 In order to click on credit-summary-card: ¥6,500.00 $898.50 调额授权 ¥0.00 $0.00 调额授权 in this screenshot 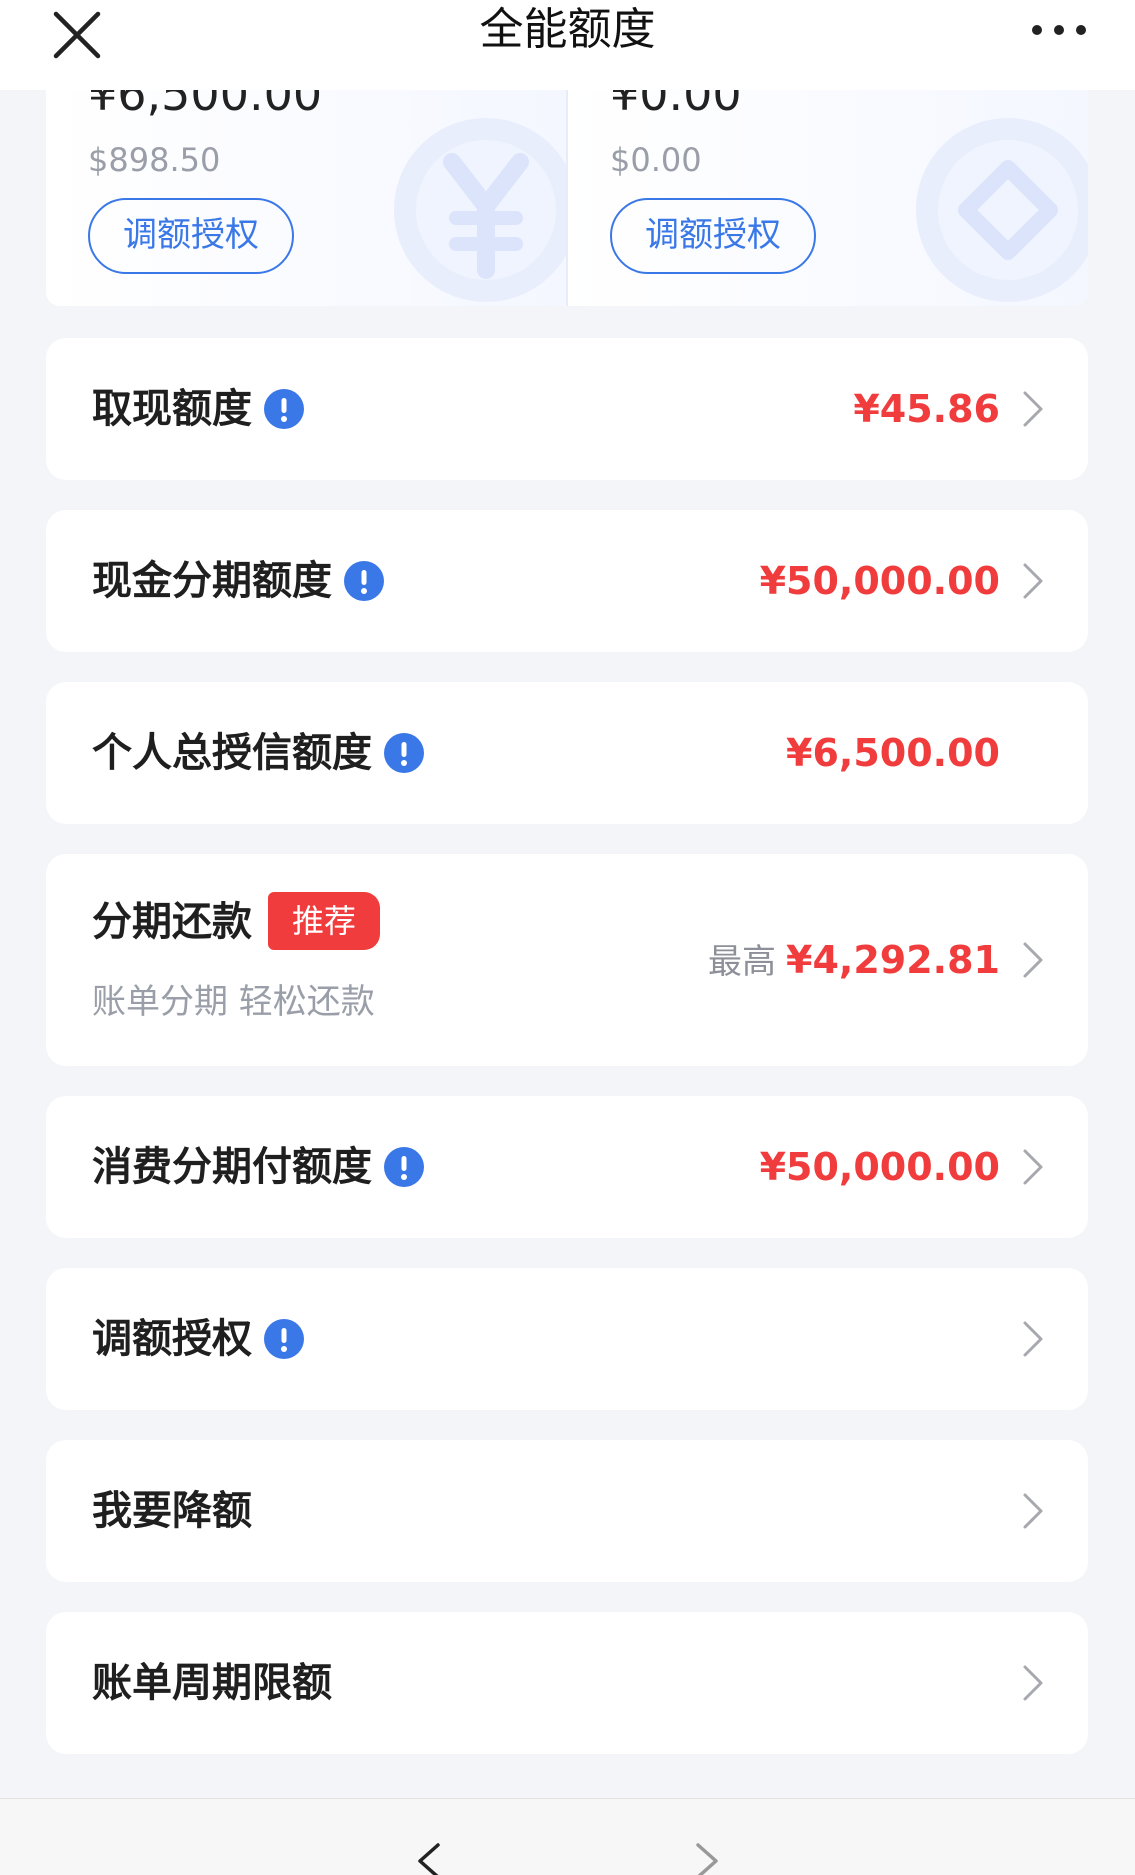, I will do `click(567, 198)`.